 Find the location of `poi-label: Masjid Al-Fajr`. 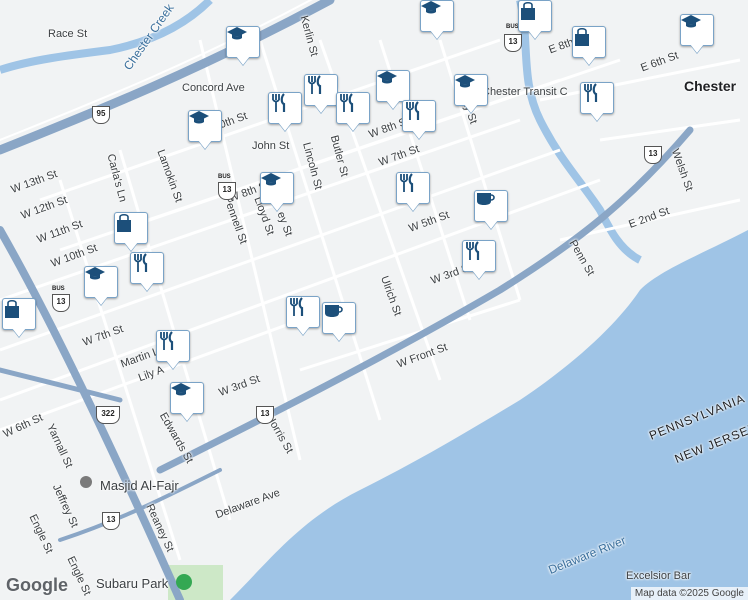

poi-label: Masjid Al-Fajr is located at coordinates (139, 485).